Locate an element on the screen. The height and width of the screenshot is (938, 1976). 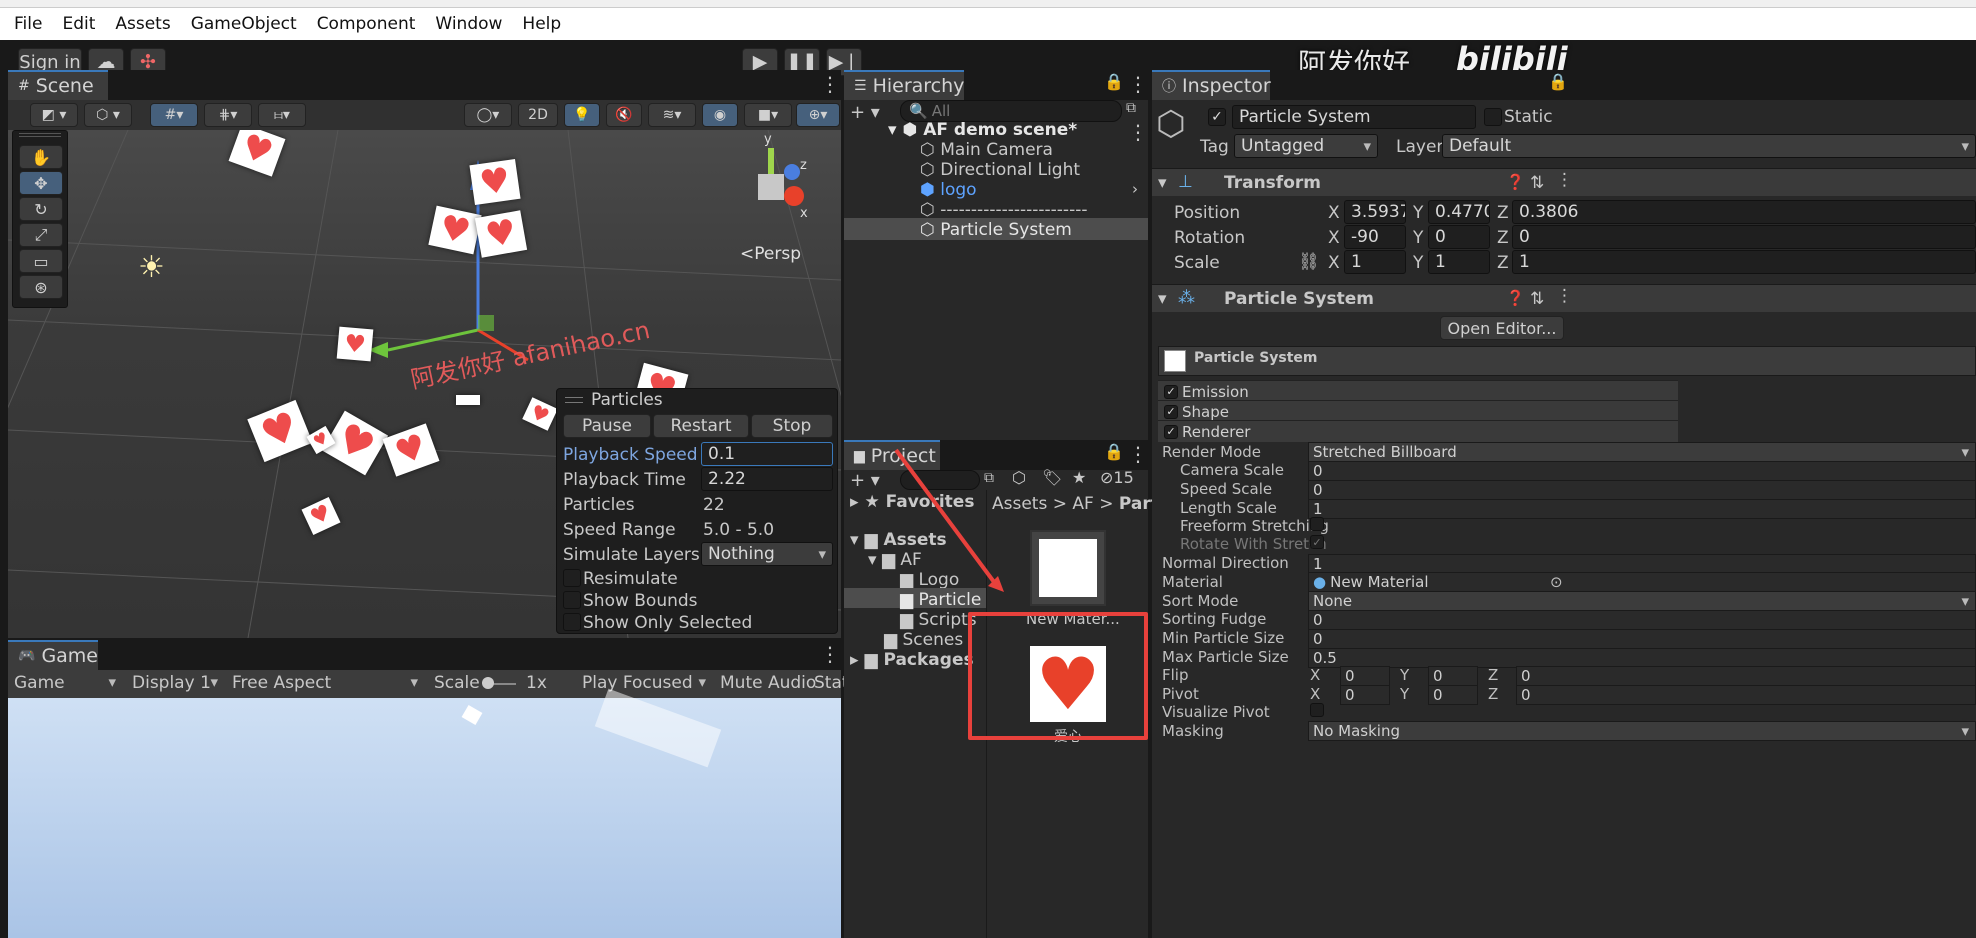
filter-label-icon: 🏷 is located at coordinates (1052, 477).